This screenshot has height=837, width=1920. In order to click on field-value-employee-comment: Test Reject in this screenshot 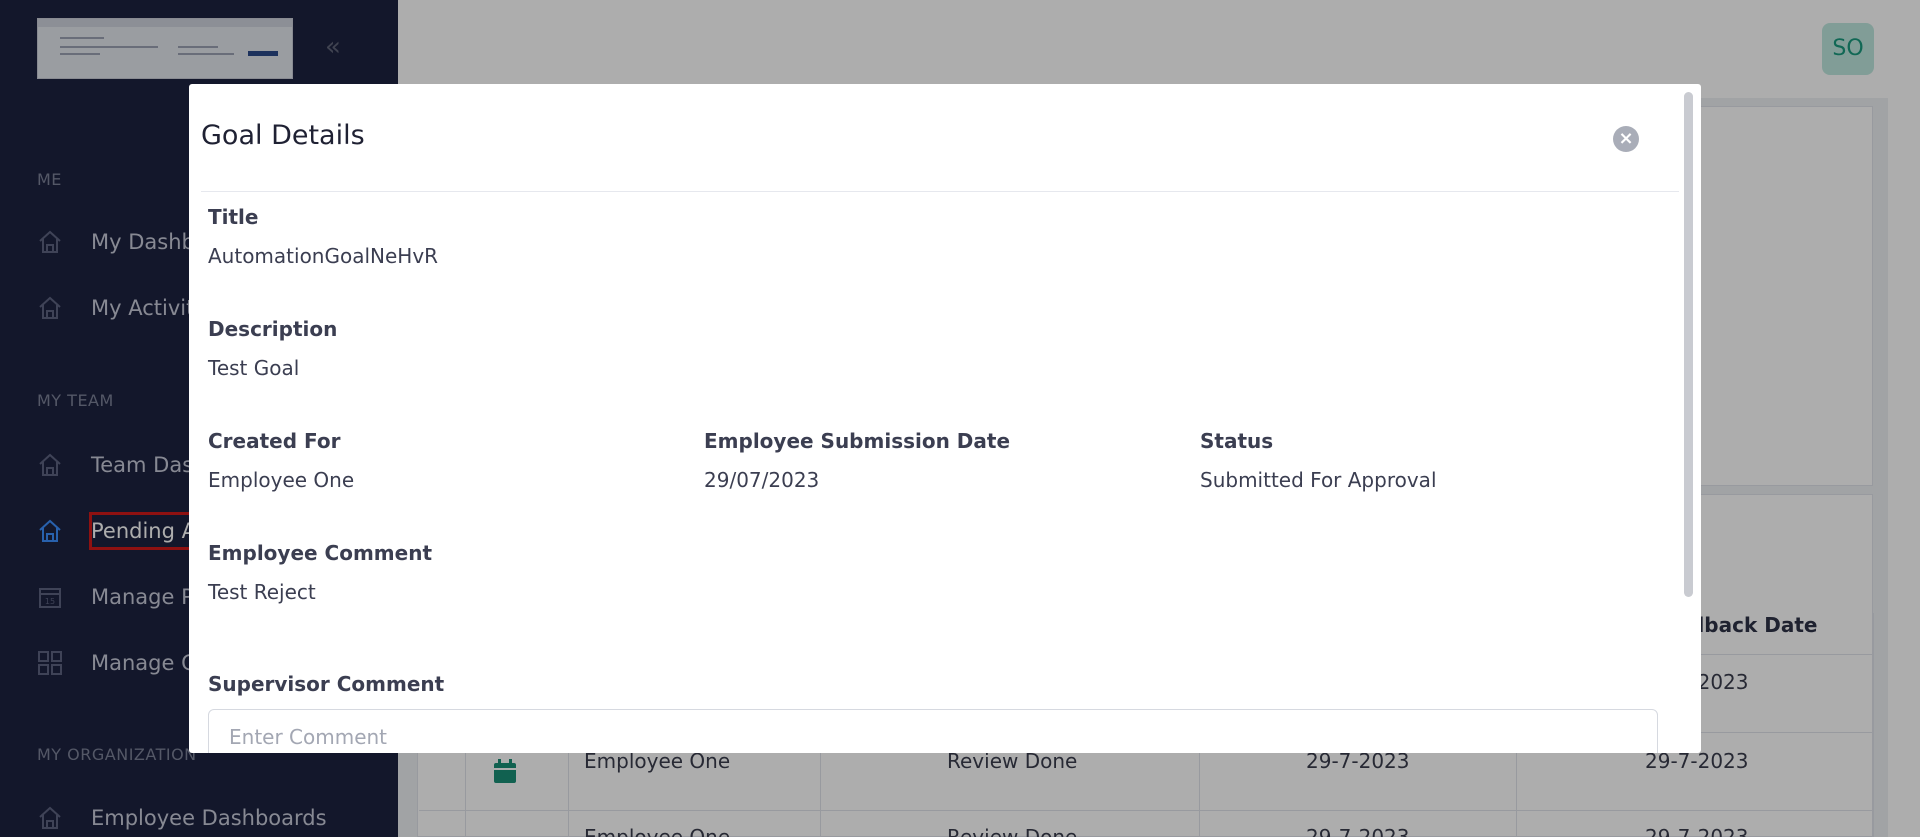, I will do `click(262, 592)`.